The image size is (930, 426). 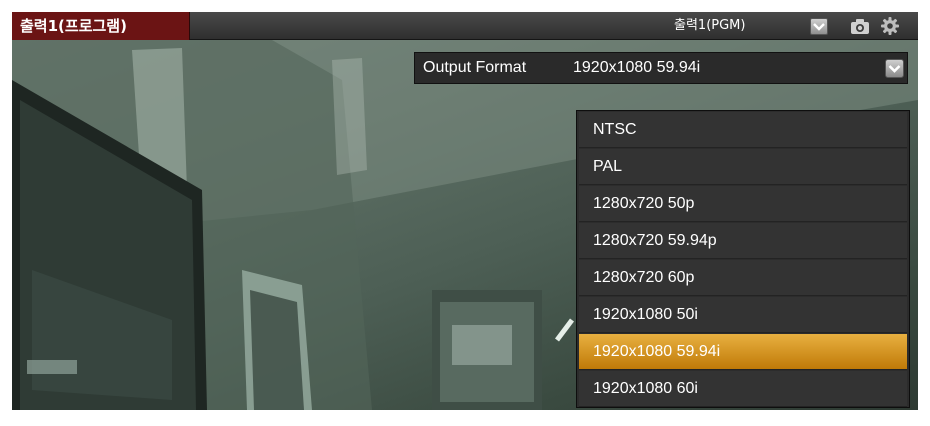 What do you see at coordinates (465, 26) in the screenshot?
I see `panel-header: 출력1(프로그램) 출력1(PGM)` at bounding box center [465, 26].